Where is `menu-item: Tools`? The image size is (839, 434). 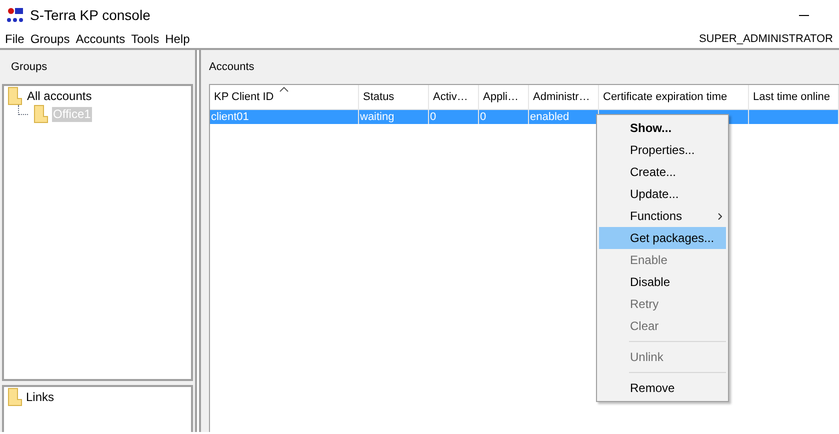
menu-item: Tools is located at coordinates (145, 39).